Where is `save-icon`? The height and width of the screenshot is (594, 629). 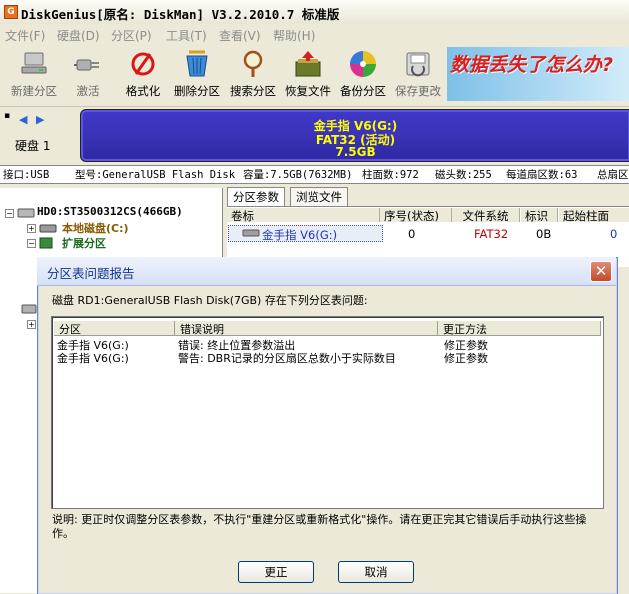 save-icon is located at coordinates (418, 64).